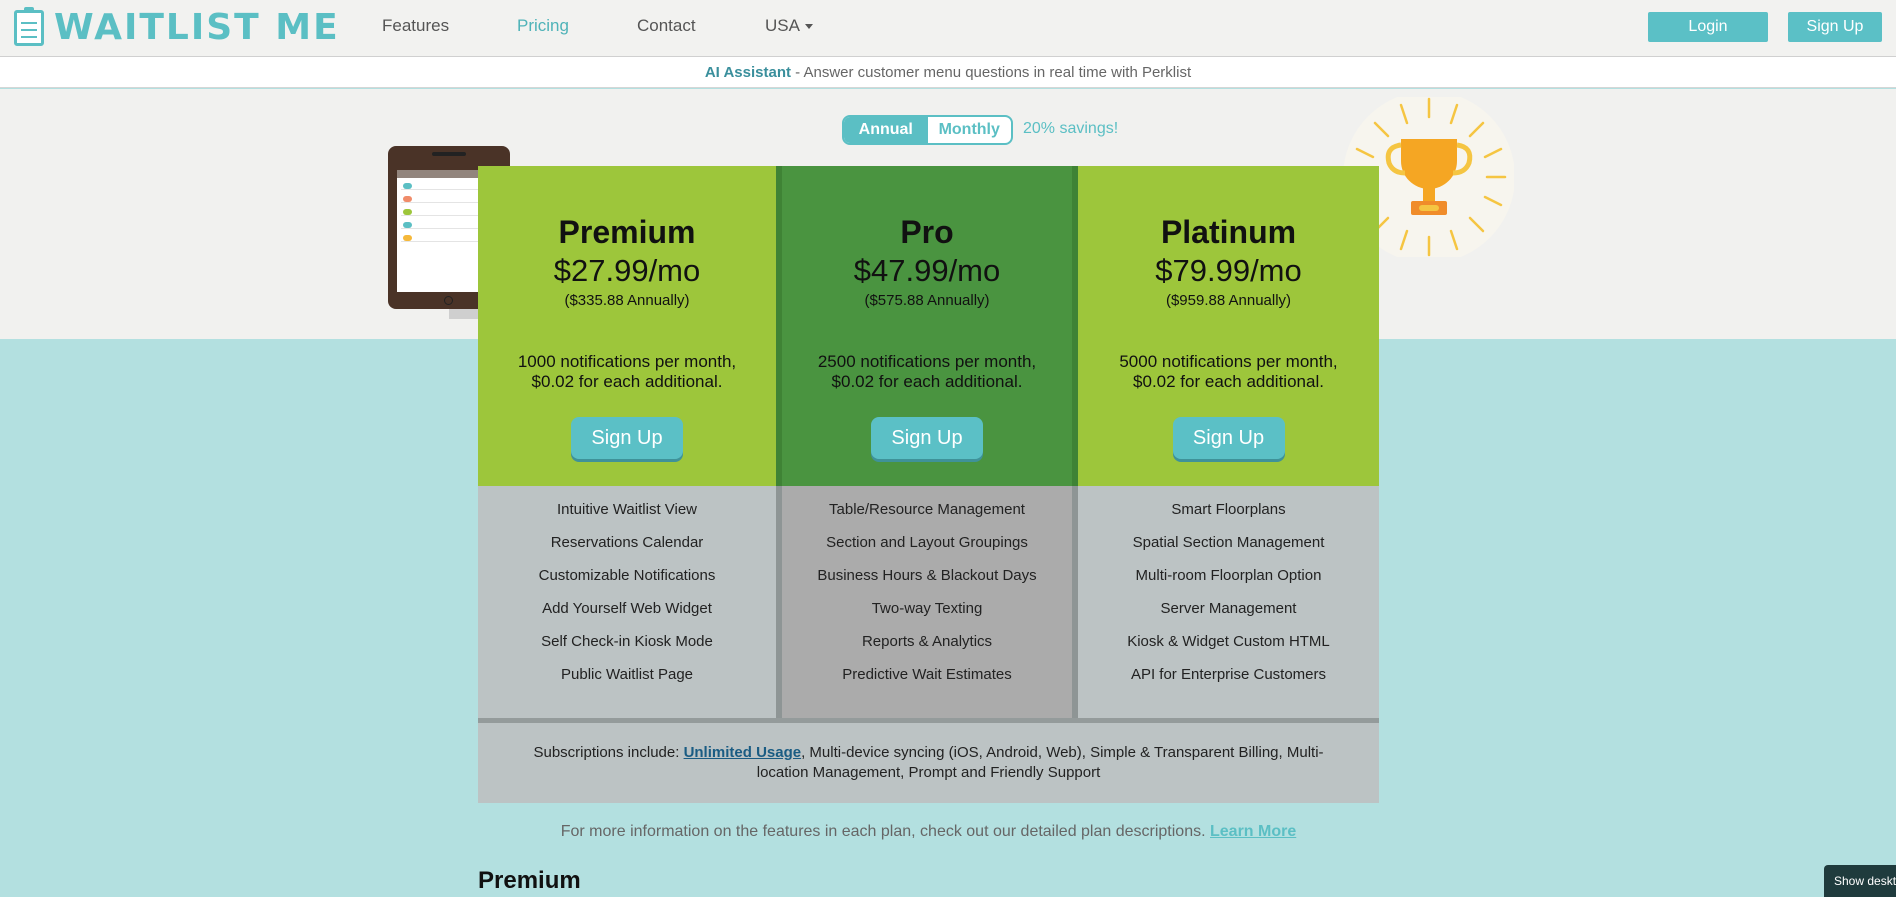 Image resolution: width=1896 pixels, height=897 pixels. I want to click on plan-price: $47.99/mo, so click(927, 270).